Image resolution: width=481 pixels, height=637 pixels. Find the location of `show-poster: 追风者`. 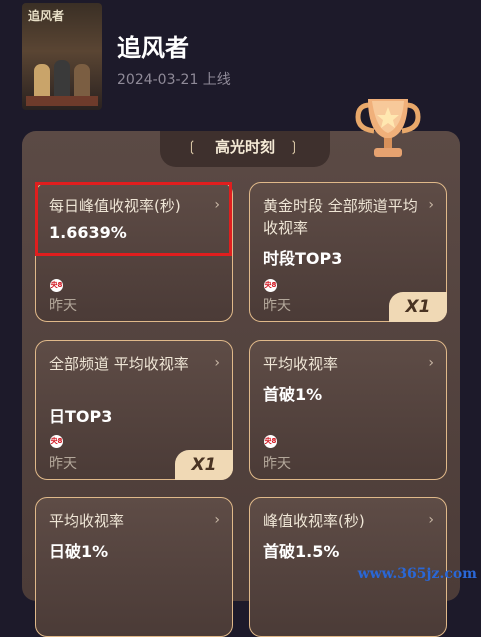

show-poster: 追风者 is located at coordinates (62, 56).